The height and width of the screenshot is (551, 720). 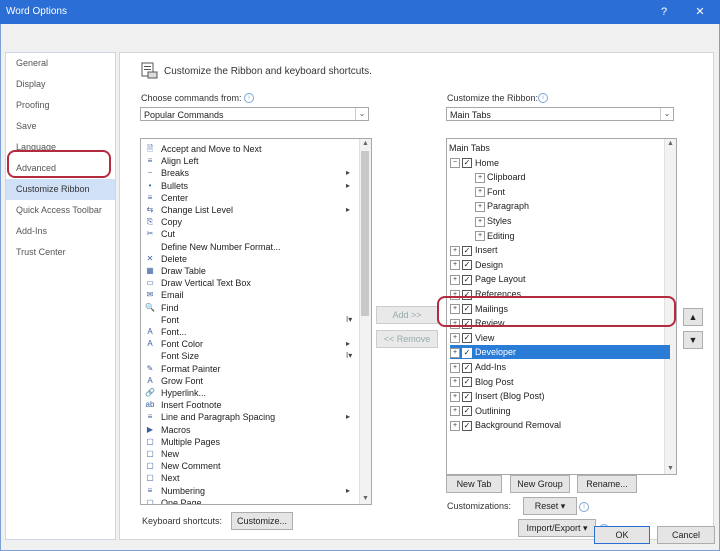 I want to click on tree-item: + ✓ Insert (Blog Post), so click(x=497, y=396).